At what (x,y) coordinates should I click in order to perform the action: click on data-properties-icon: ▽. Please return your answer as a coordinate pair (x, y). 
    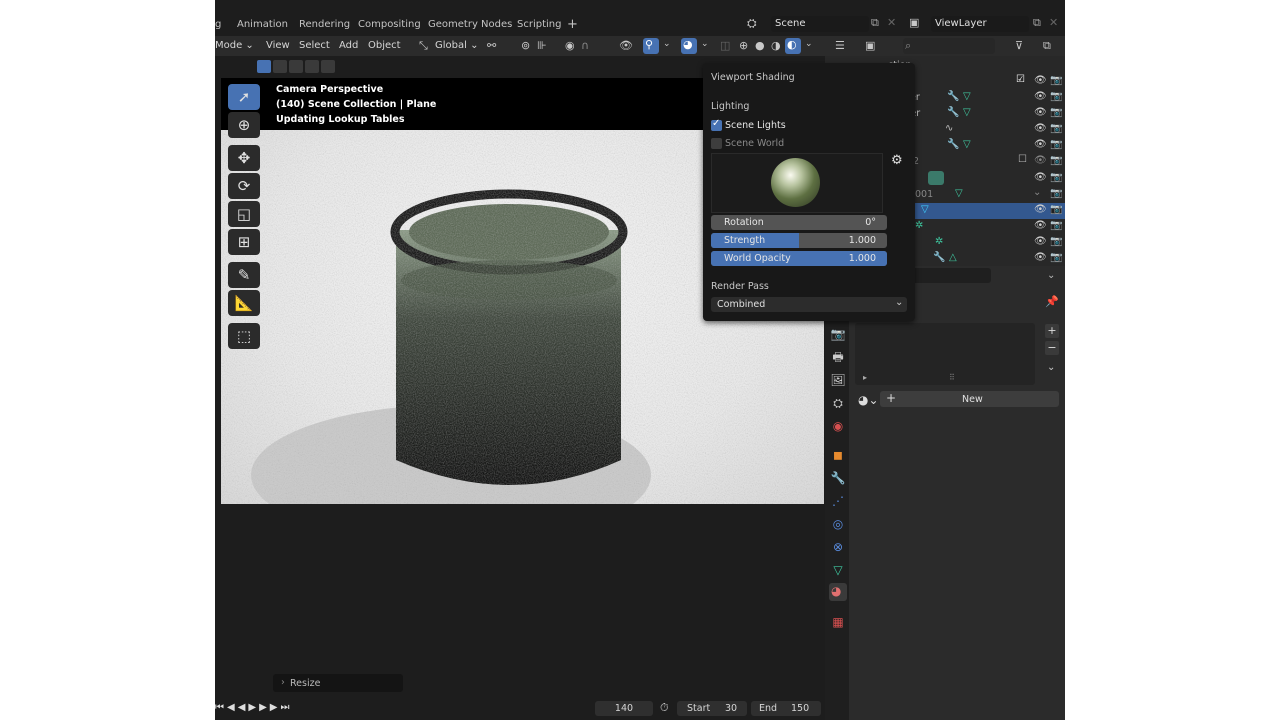
    Looking at the image, I should click on (838, 570).